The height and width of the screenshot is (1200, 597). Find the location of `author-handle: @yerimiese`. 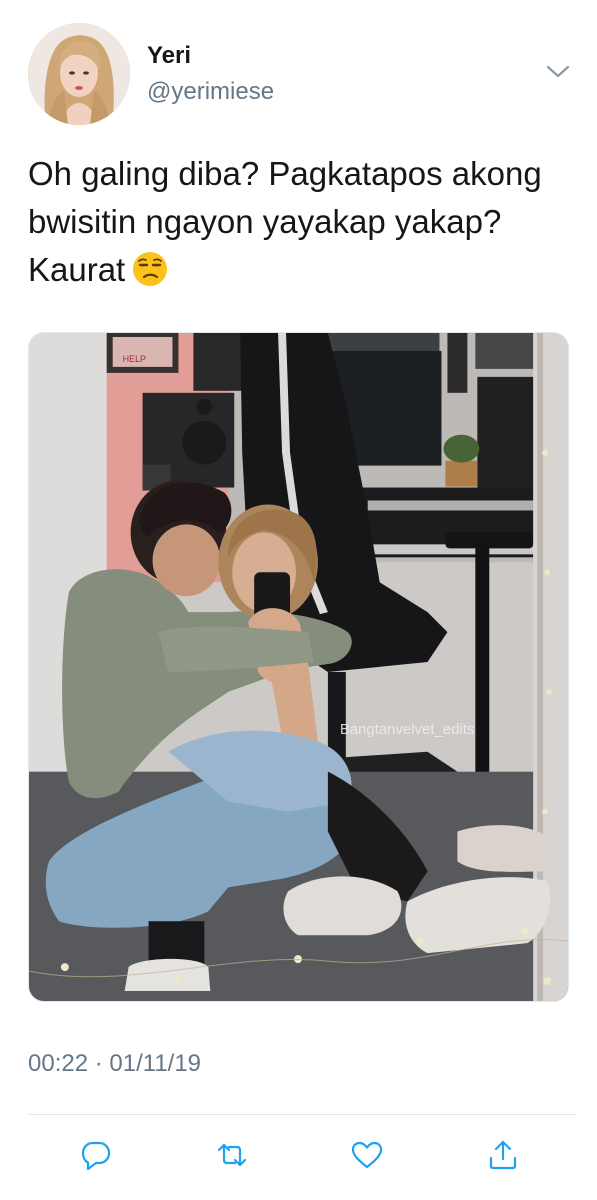

author-handle: @yerimiese is located at coordinates (210, 92).